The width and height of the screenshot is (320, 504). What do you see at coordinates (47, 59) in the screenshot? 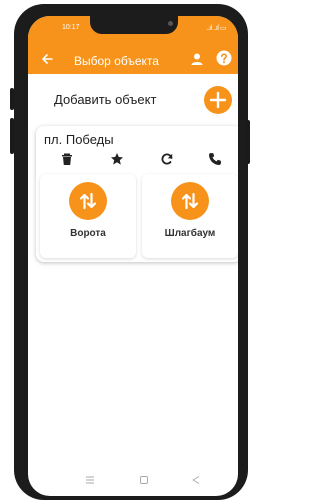
I see `back-arrow-icon` at bounding box center [47, 59].